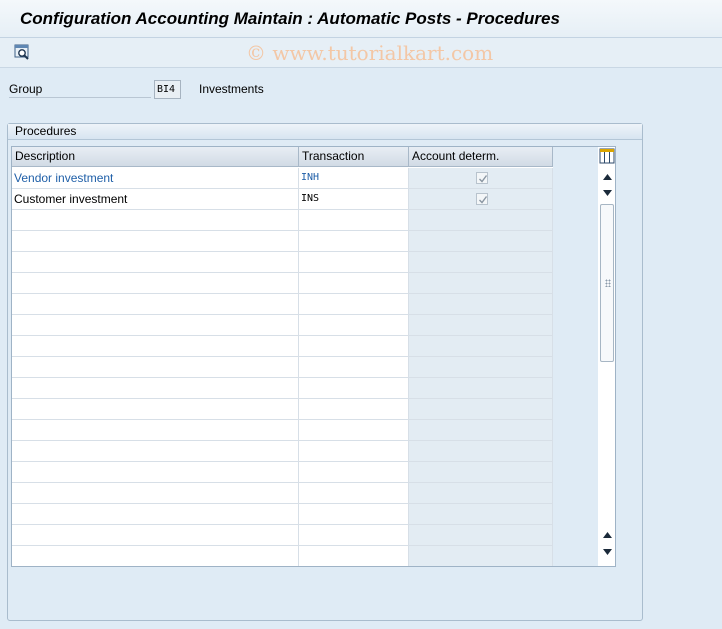  I want to click on application-toolbar: © www.tutorialkart.com, so click(361, 53).